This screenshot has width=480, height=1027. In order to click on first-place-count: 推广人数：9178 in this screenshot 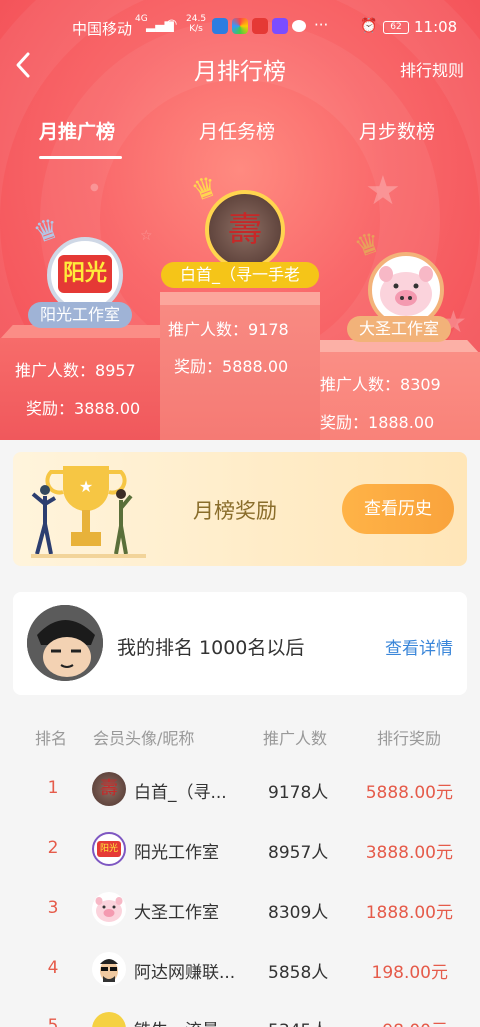, I will do `click(228, 328)`.